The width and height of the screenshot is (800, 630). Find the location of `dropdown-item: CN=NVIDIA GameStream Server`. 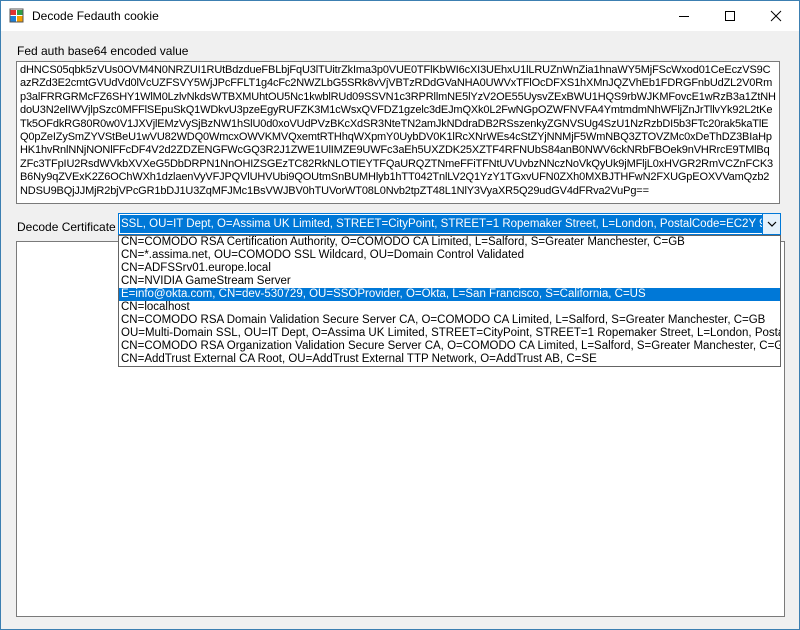

dropdown-item: CN=NVIDIA GameStream Server is located at coordinates (449, 281).